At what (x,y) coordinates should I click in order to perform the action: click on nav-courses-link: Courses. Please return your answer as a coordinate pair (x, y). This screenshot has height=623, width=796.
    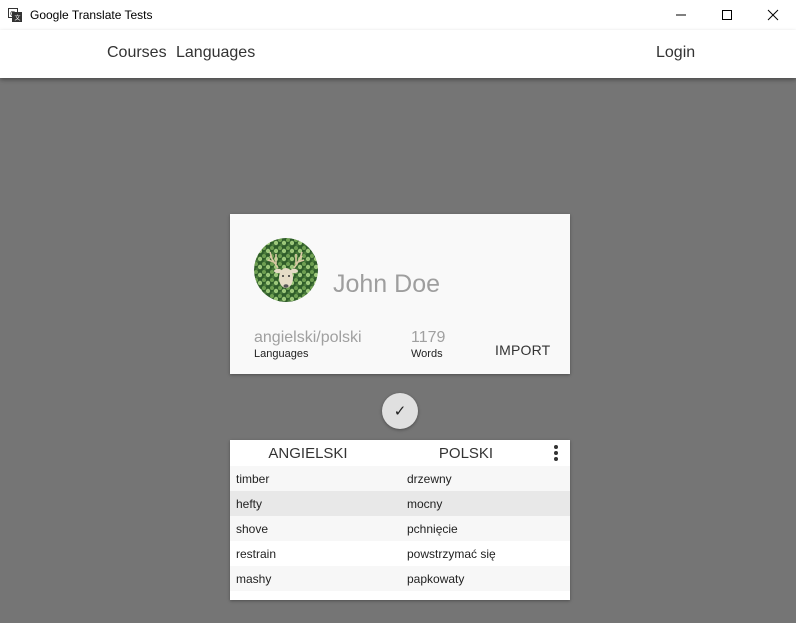
    Looking at the image, I should click on (137, 53).